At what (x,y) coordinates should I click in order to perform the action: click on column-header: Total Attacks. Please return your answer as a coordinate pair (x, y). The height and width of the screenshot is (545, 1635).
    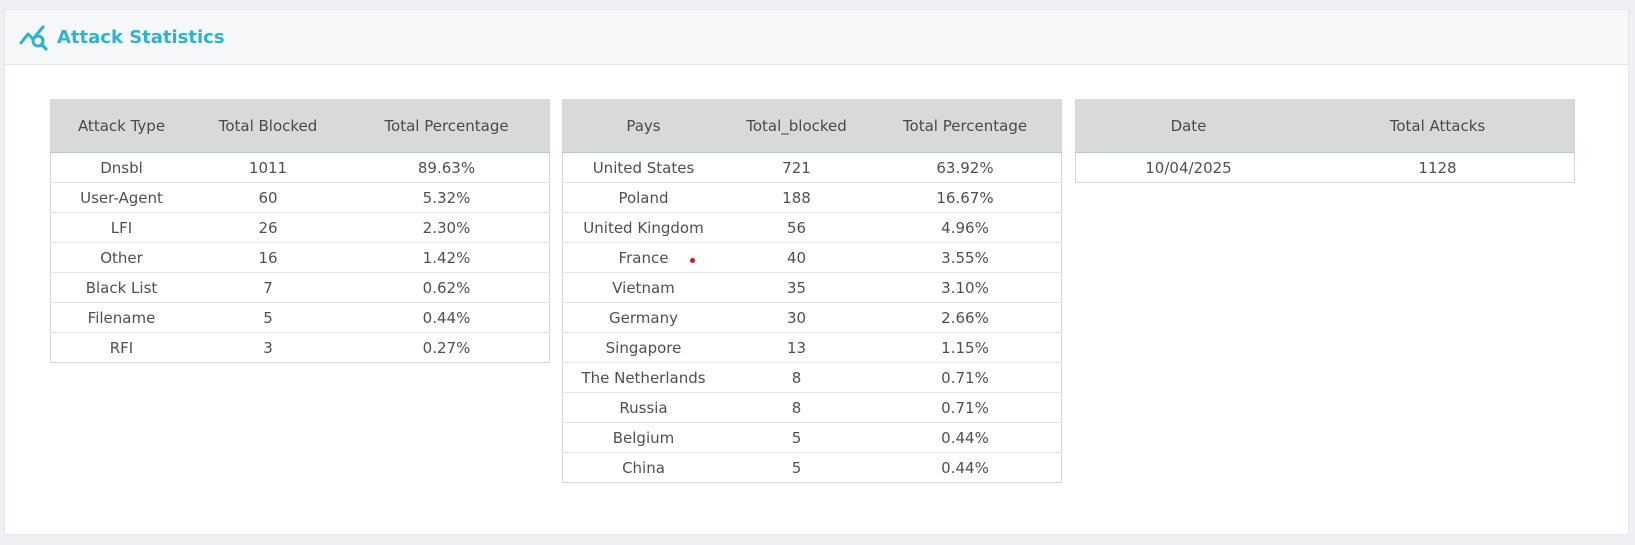
    Looking at the image, I should click on (1438, 126).